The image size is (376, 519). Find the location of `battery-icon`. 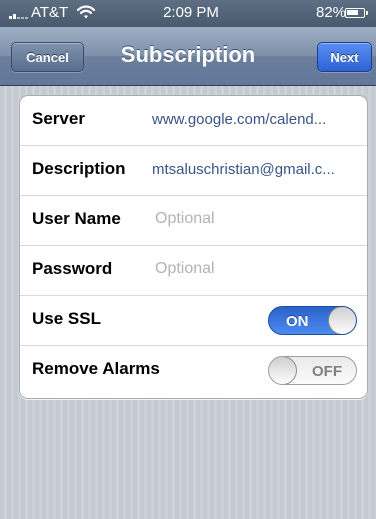

battery-icon is located at coordinates (356, 13).